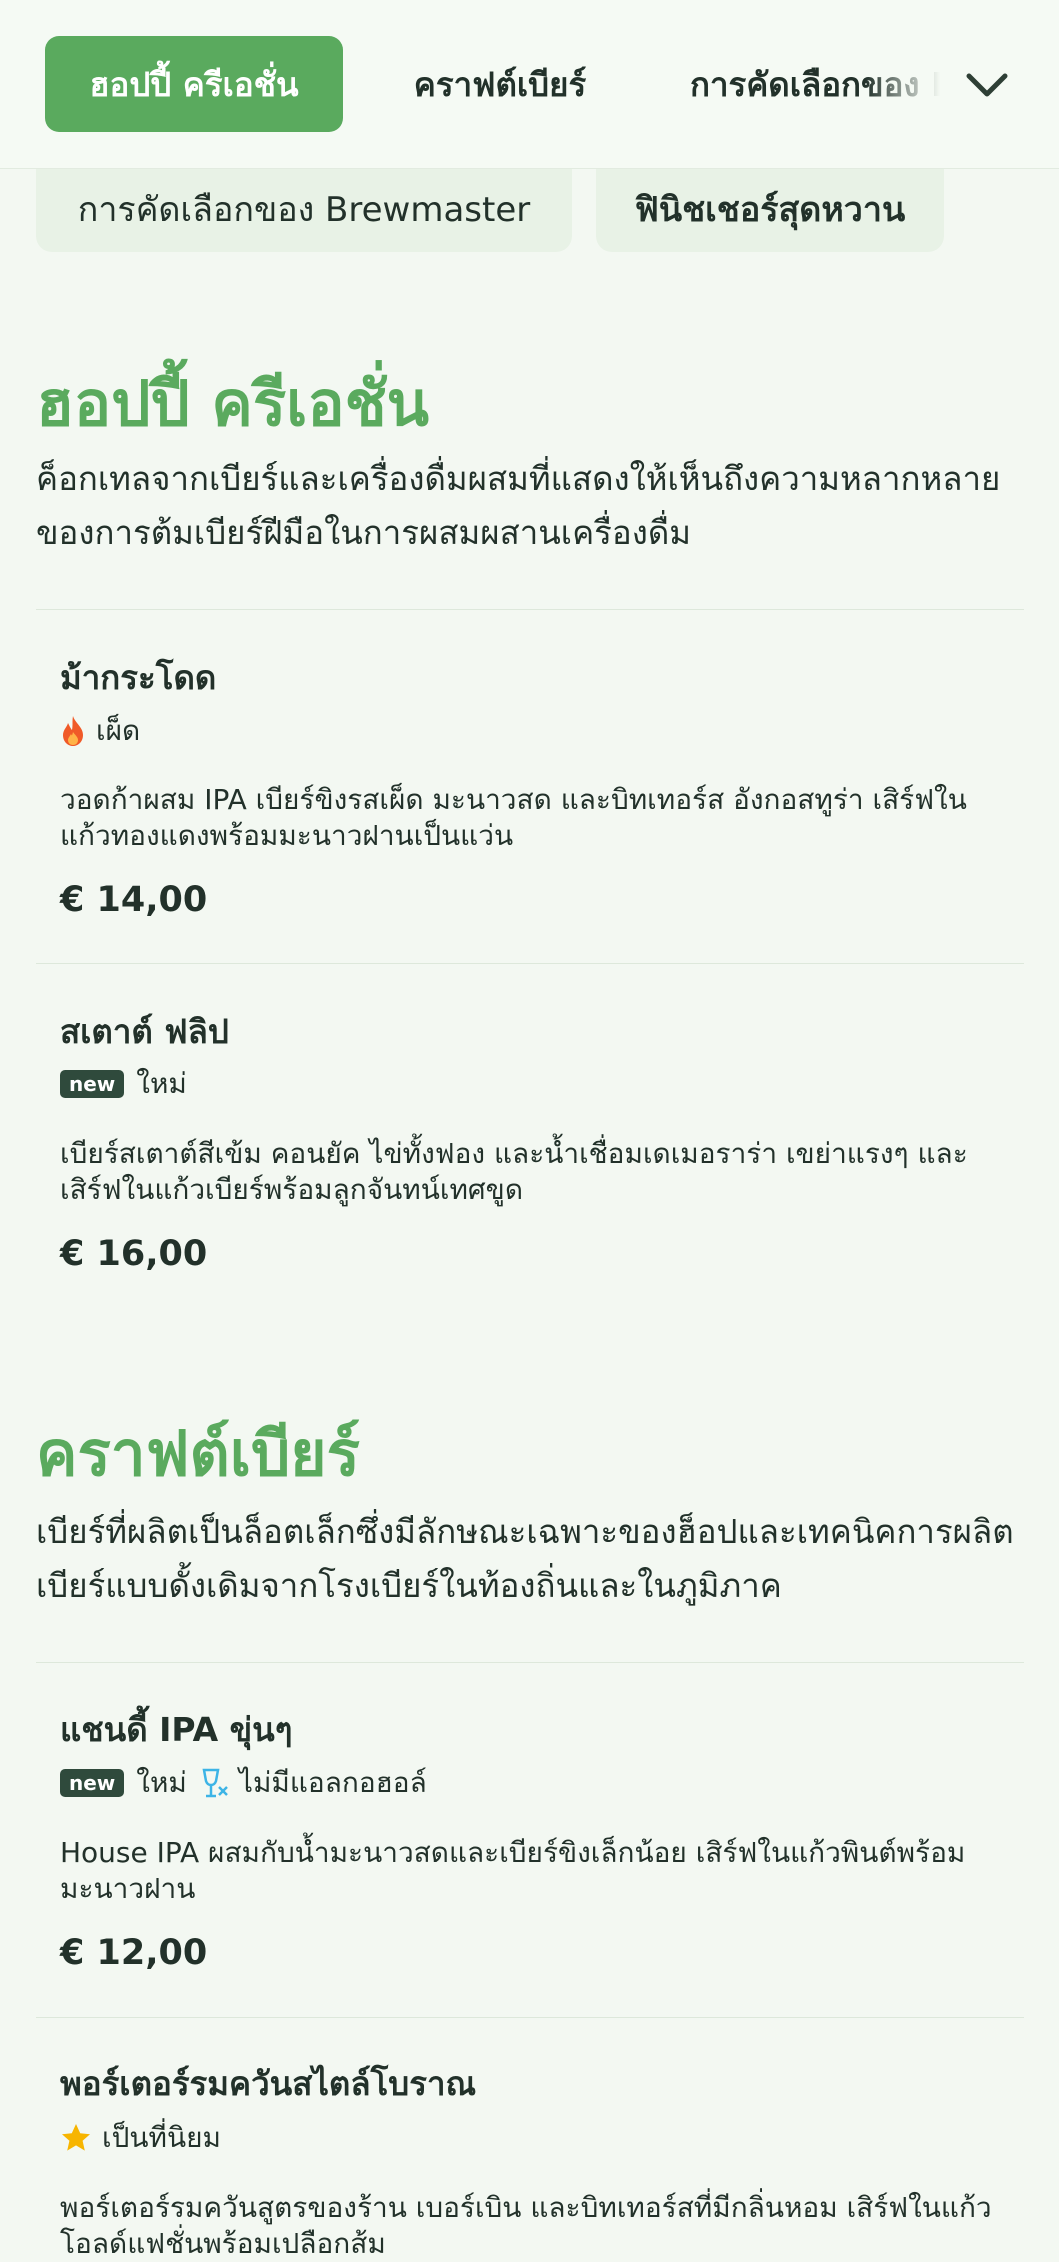 This screenshot has width=1059, height=2262. What do you see at coordinates (118, 730) in the screenshot?
I see `tag-label: เผ็ด` at bounding box center [118, 730].